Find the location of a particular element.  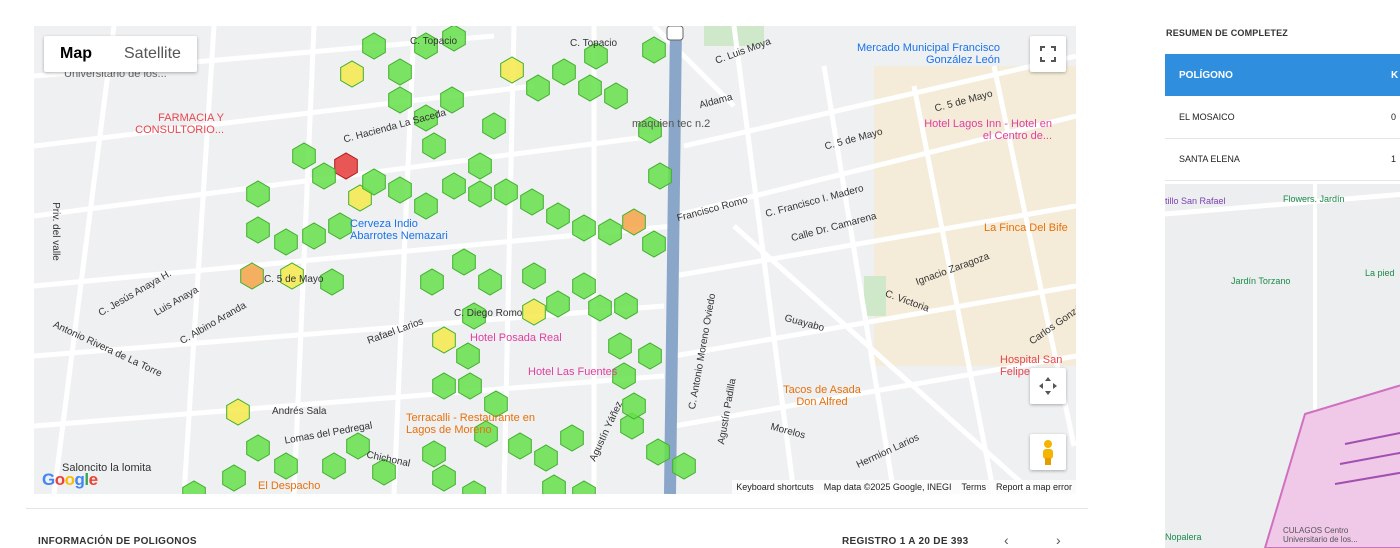

mini-map-base is located at coordinates (1282, 366).